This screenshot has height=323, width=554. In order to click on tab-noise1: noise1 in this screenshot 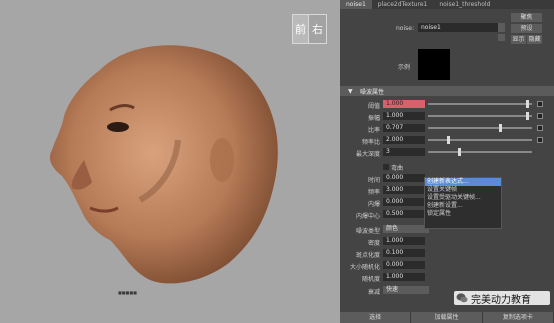, I will do `click(356, 4)`.